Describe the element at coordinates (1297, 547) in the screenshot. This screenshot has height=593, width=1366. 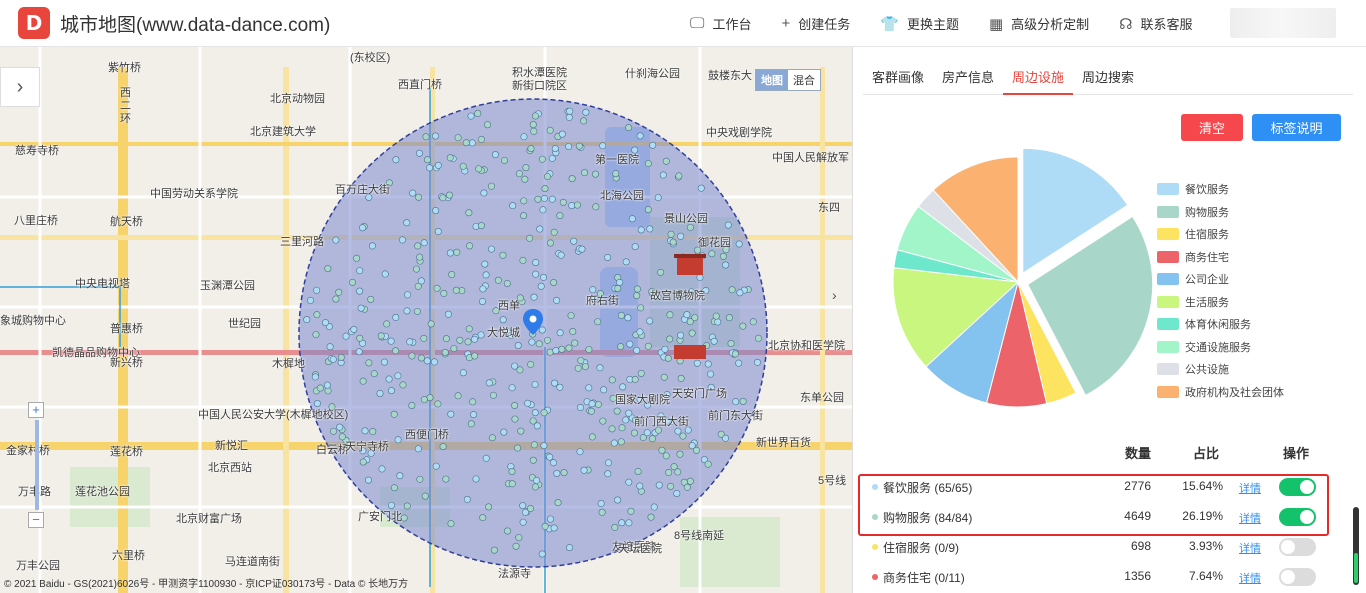
I see `visibility-toggle` at that location.